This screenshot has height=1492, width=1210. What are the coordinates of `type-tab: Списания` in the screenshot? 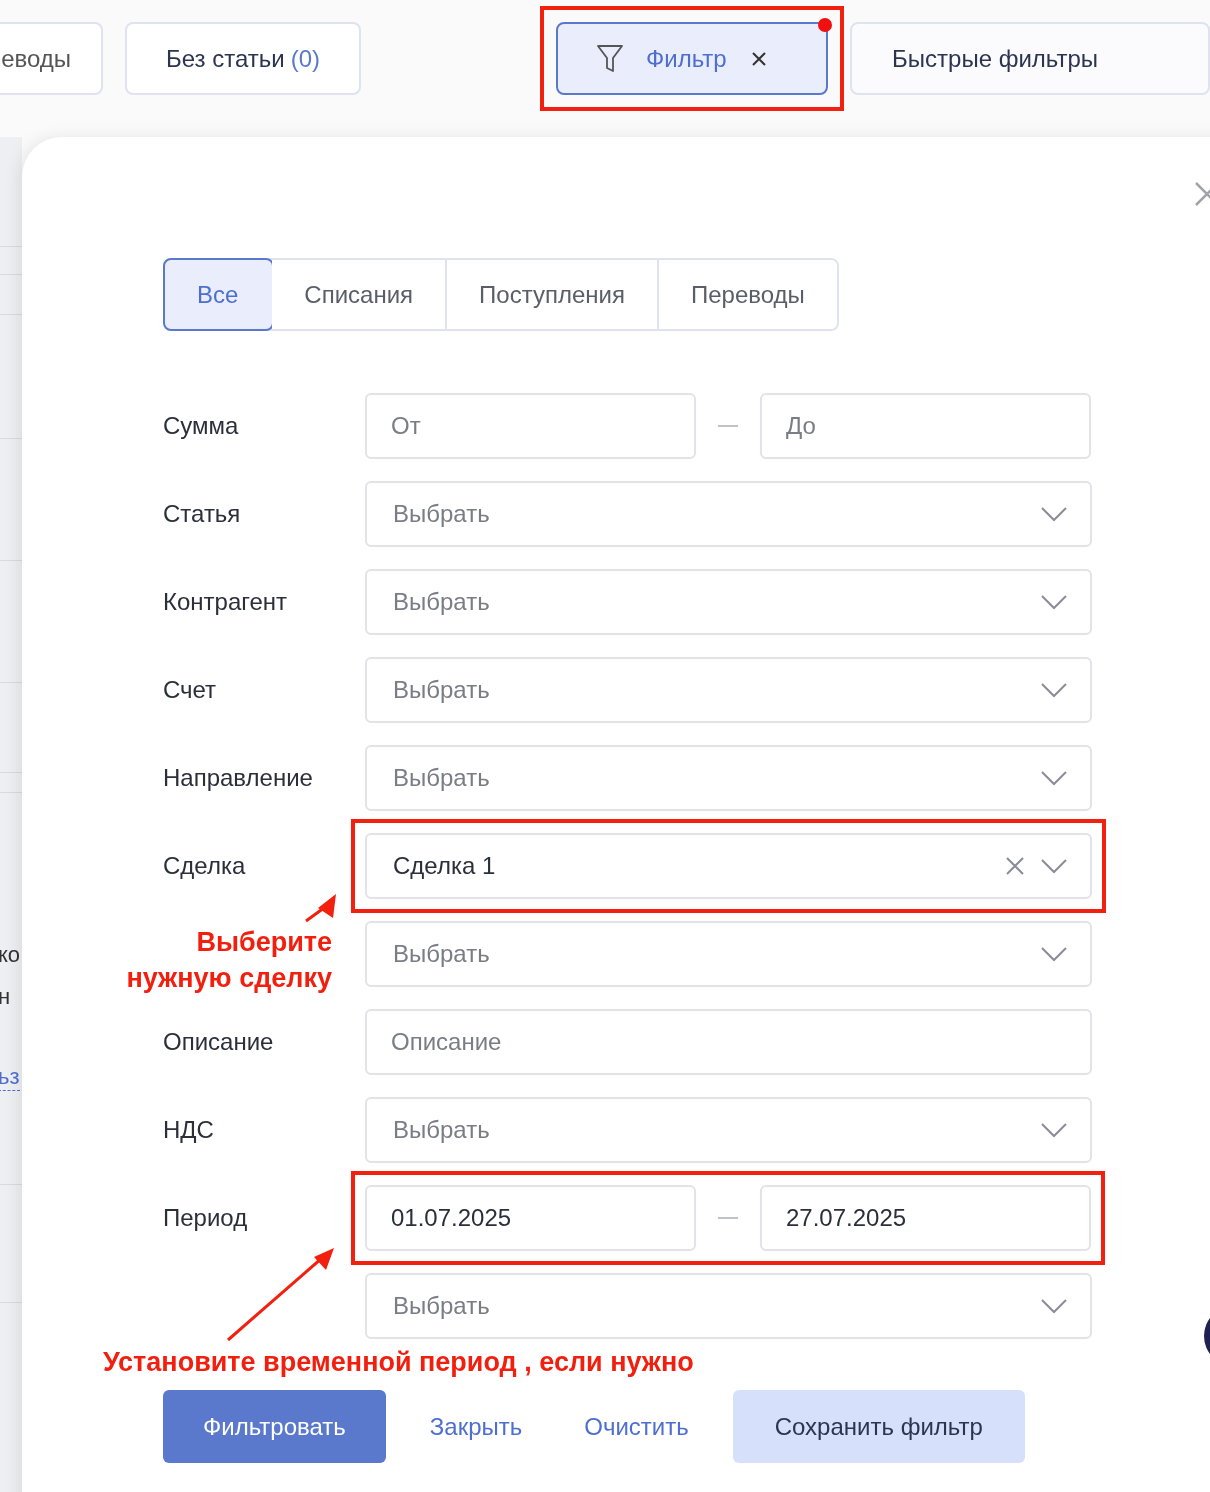 It's located at (360, 294).